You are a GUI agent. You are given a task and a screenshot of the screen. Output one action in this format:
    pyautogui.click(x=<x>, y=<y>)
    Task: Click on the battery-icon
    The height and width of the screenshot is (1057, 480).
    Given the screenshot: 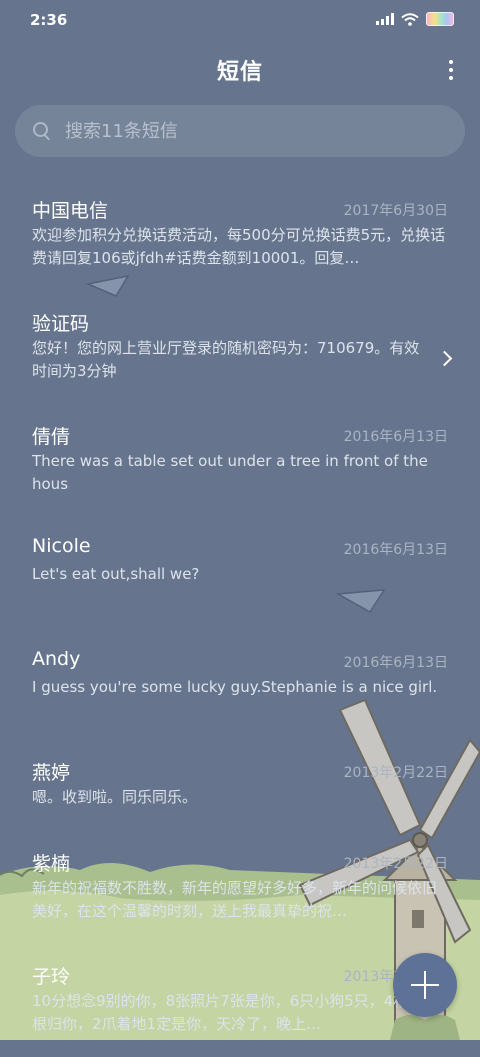 What is the action you would take?
    pyautogui.click(x=440, y=19)
    